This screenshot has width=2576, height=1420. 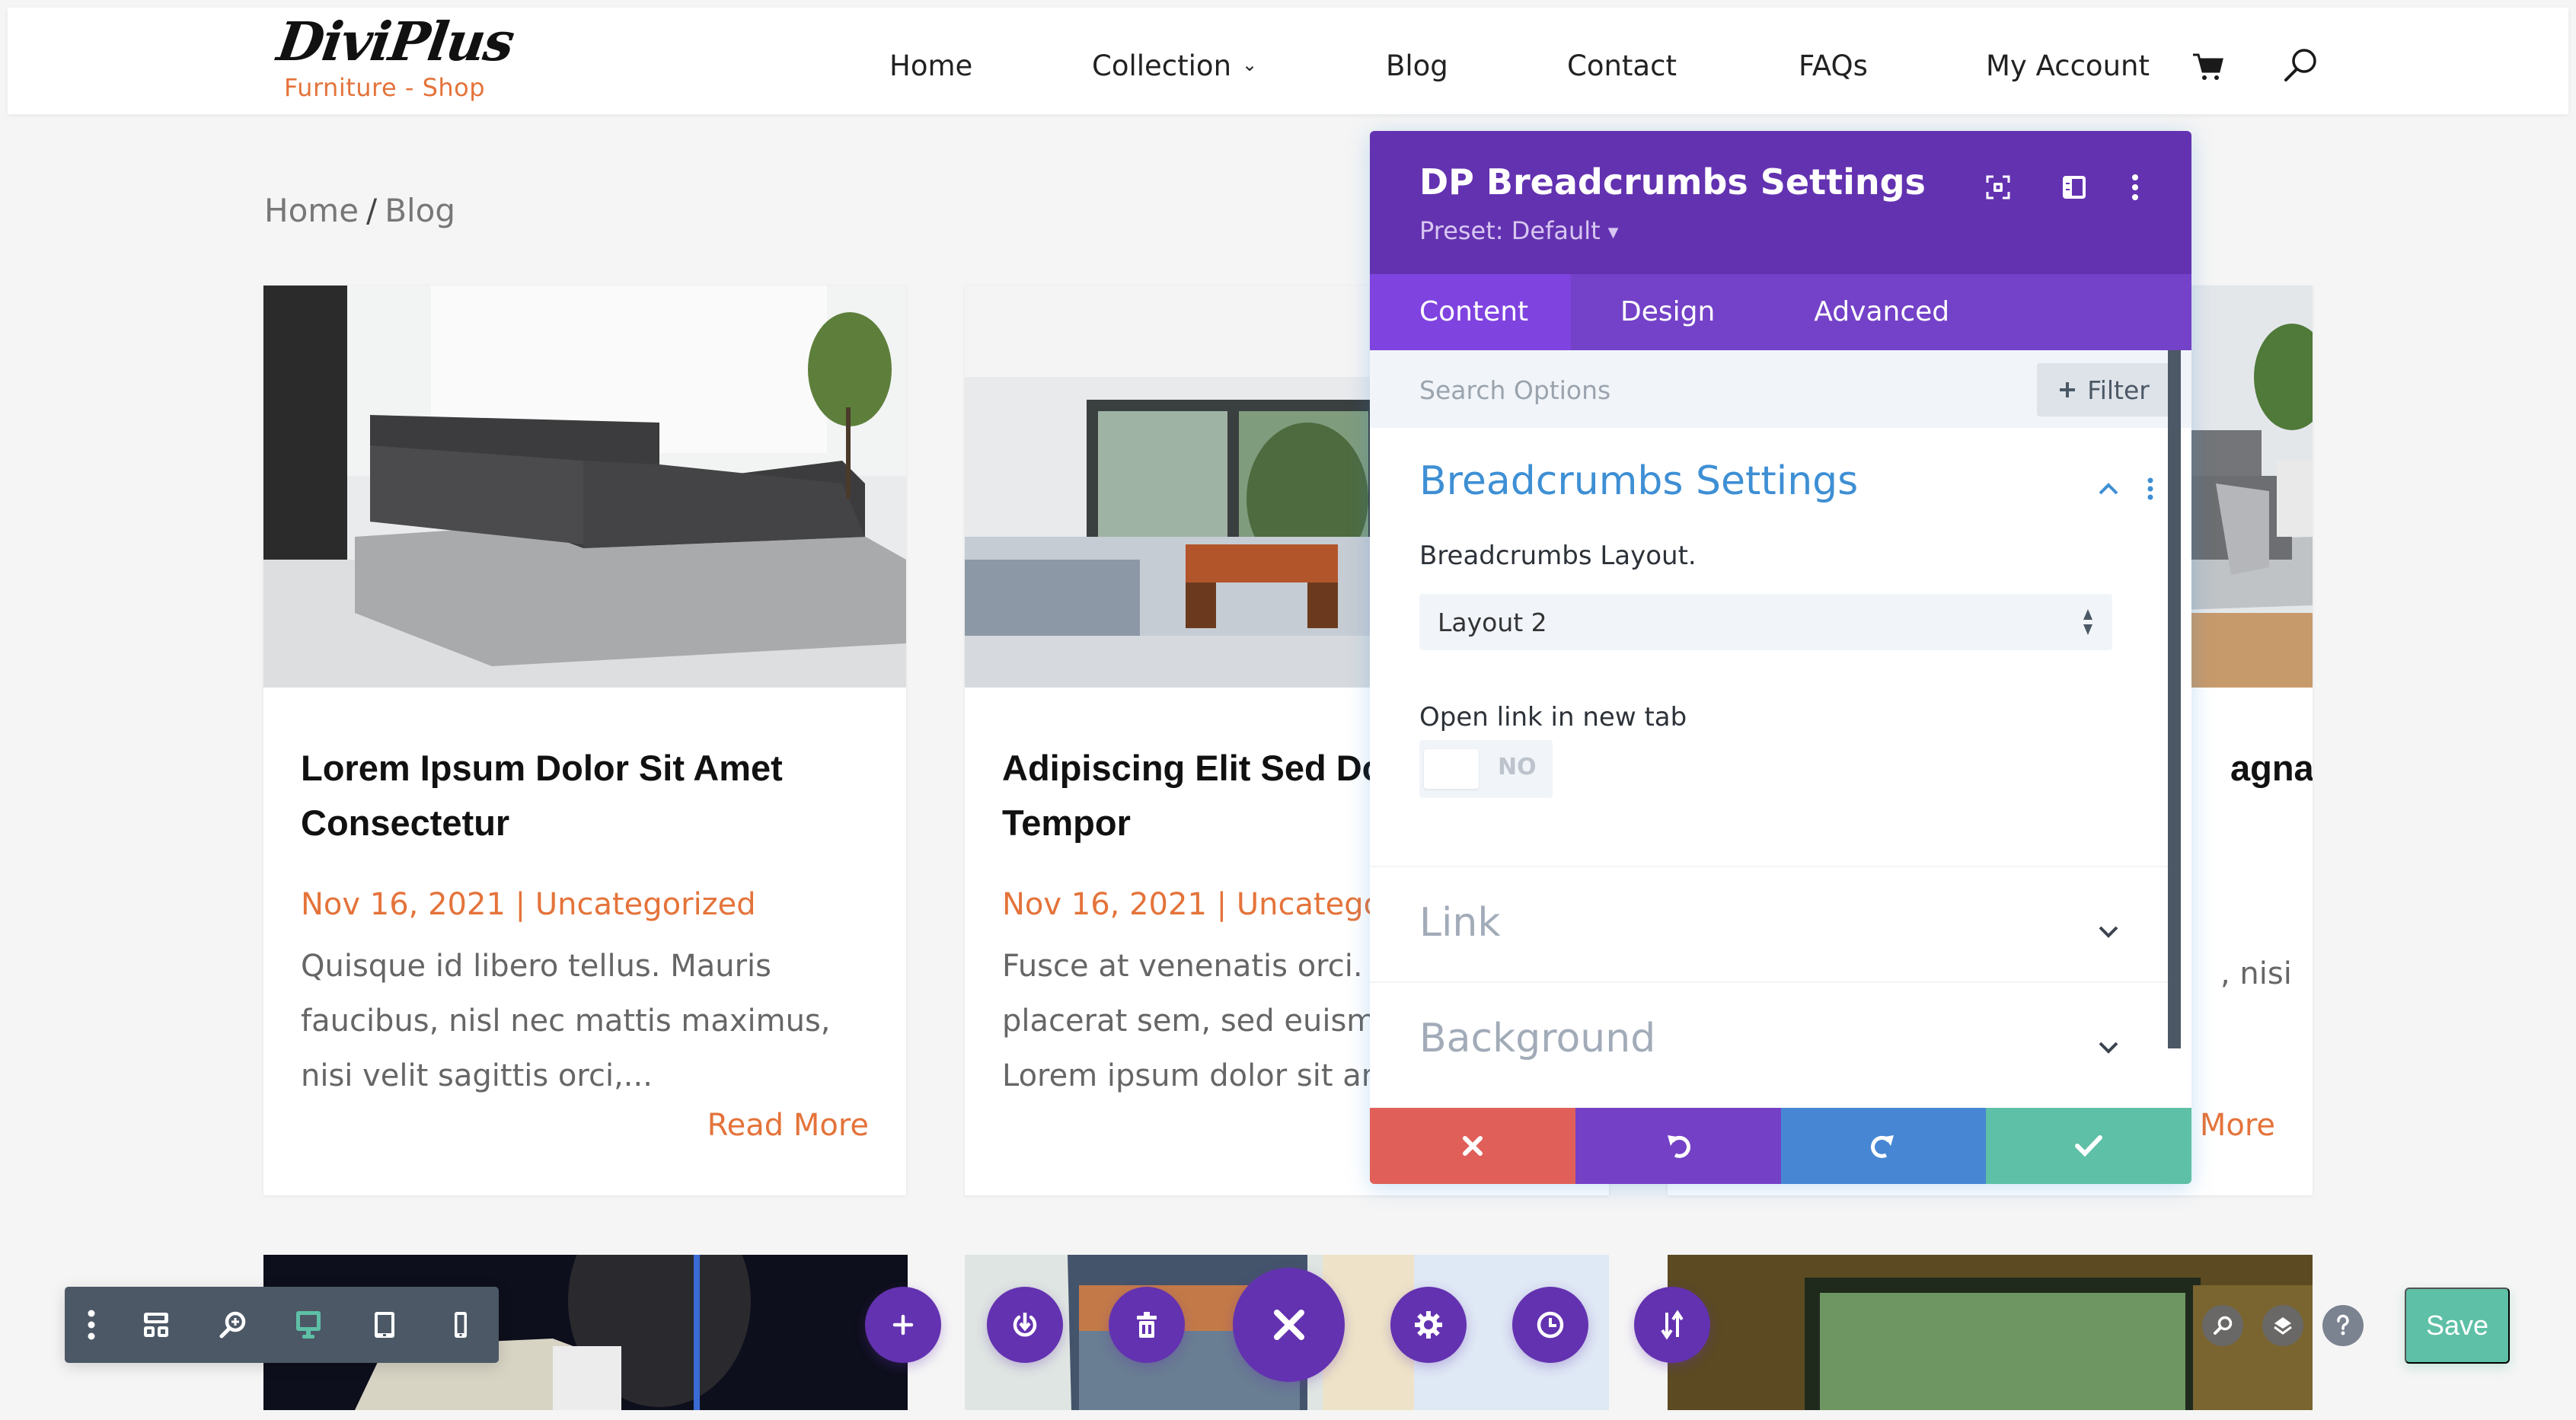 I want to click on search-options-input, so click(x=1685, y=390).